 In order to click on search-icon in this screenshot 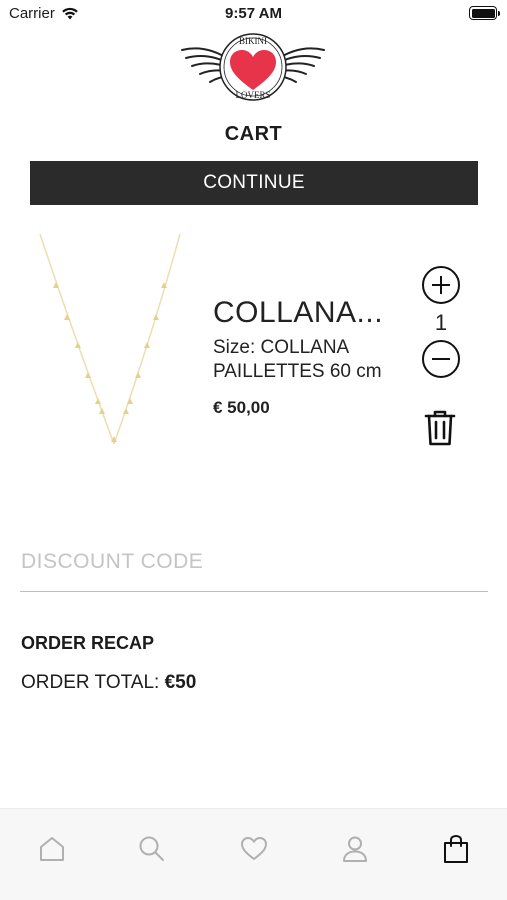, I will do `click(151, 848)`.